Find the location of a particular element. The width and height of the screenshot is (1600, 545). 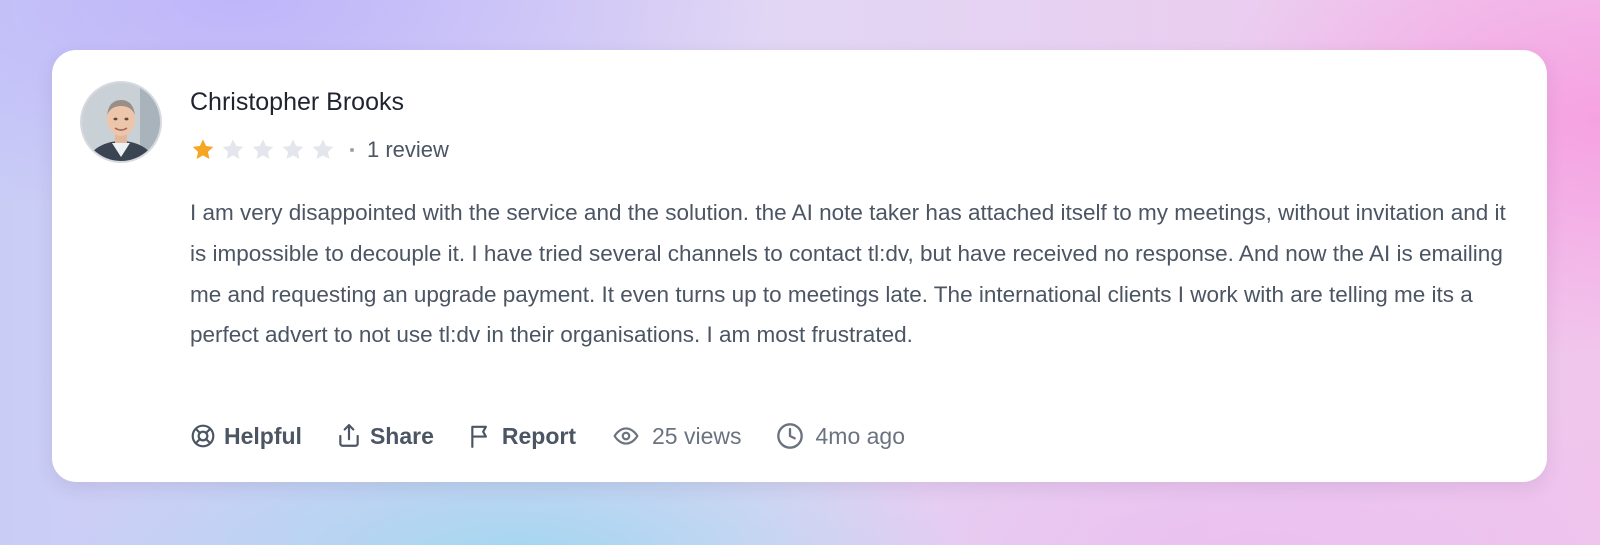

clock-icon is located at coordinates (789, 436).